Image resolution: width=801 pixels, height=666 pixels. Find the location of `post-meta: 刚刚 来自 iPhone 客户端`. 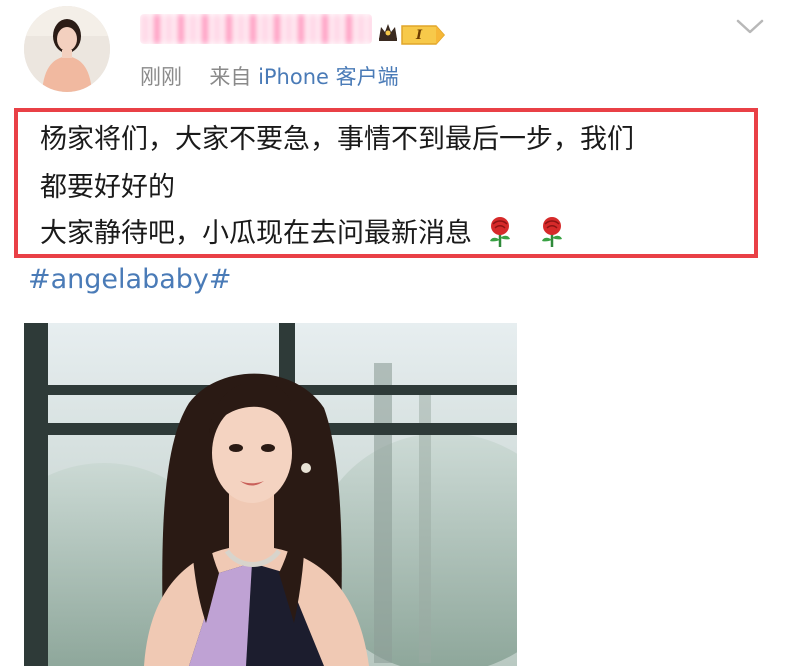

post-meta: 刚刚 来自 iPhone 客户端 is located at coordinates (269, 77).